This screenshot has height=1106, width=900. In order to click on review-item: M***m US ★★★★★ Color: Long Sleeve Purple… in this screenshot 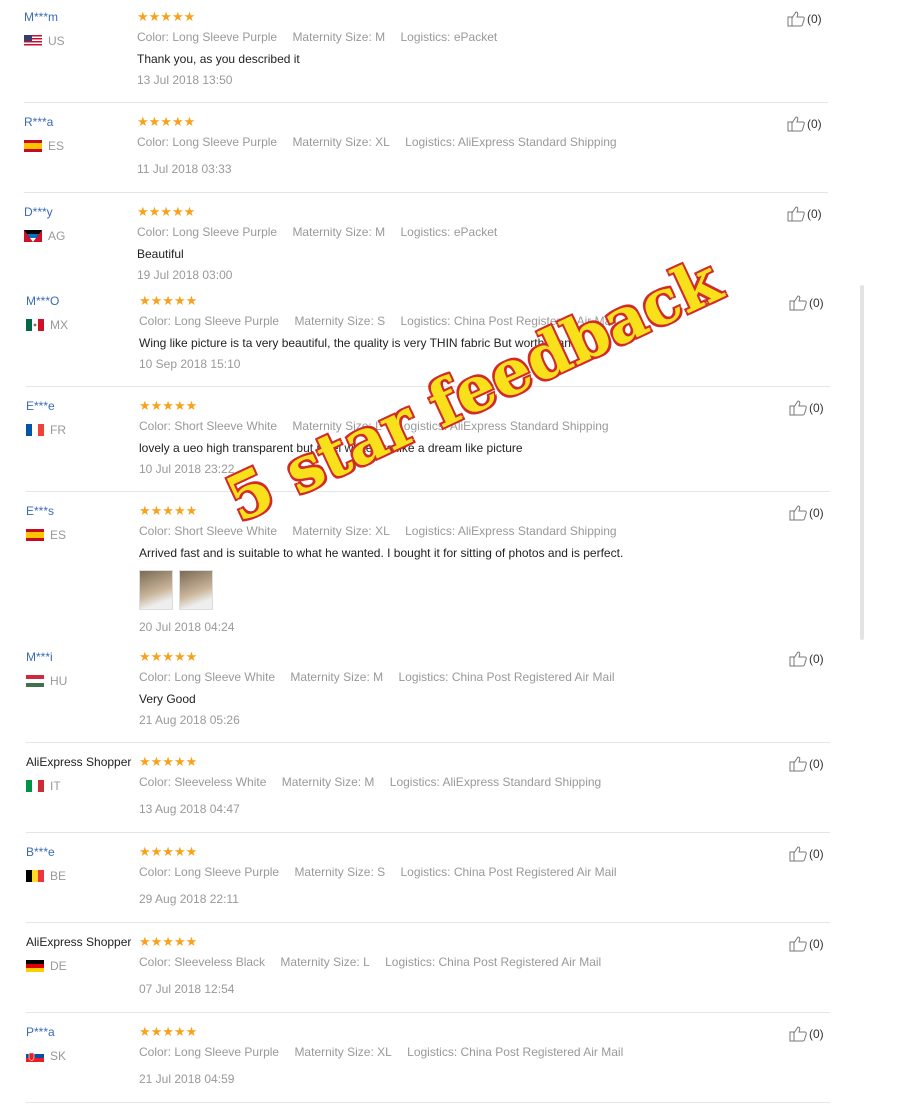, I will do `click(420, 51)`.